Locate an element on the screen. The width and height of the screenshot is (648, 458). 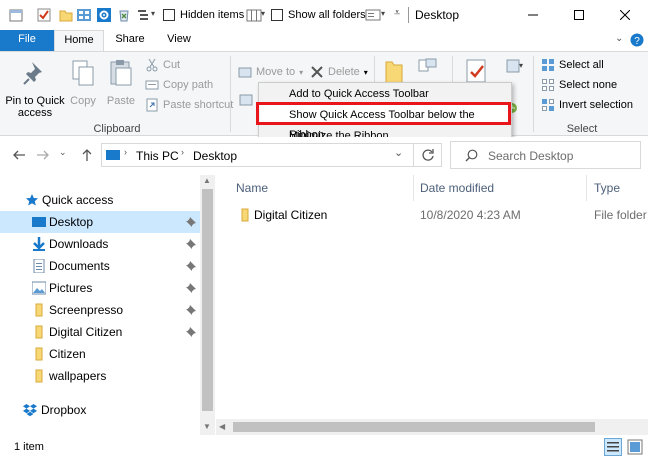
column-header-name: Name is located at coordinates (252, 188).